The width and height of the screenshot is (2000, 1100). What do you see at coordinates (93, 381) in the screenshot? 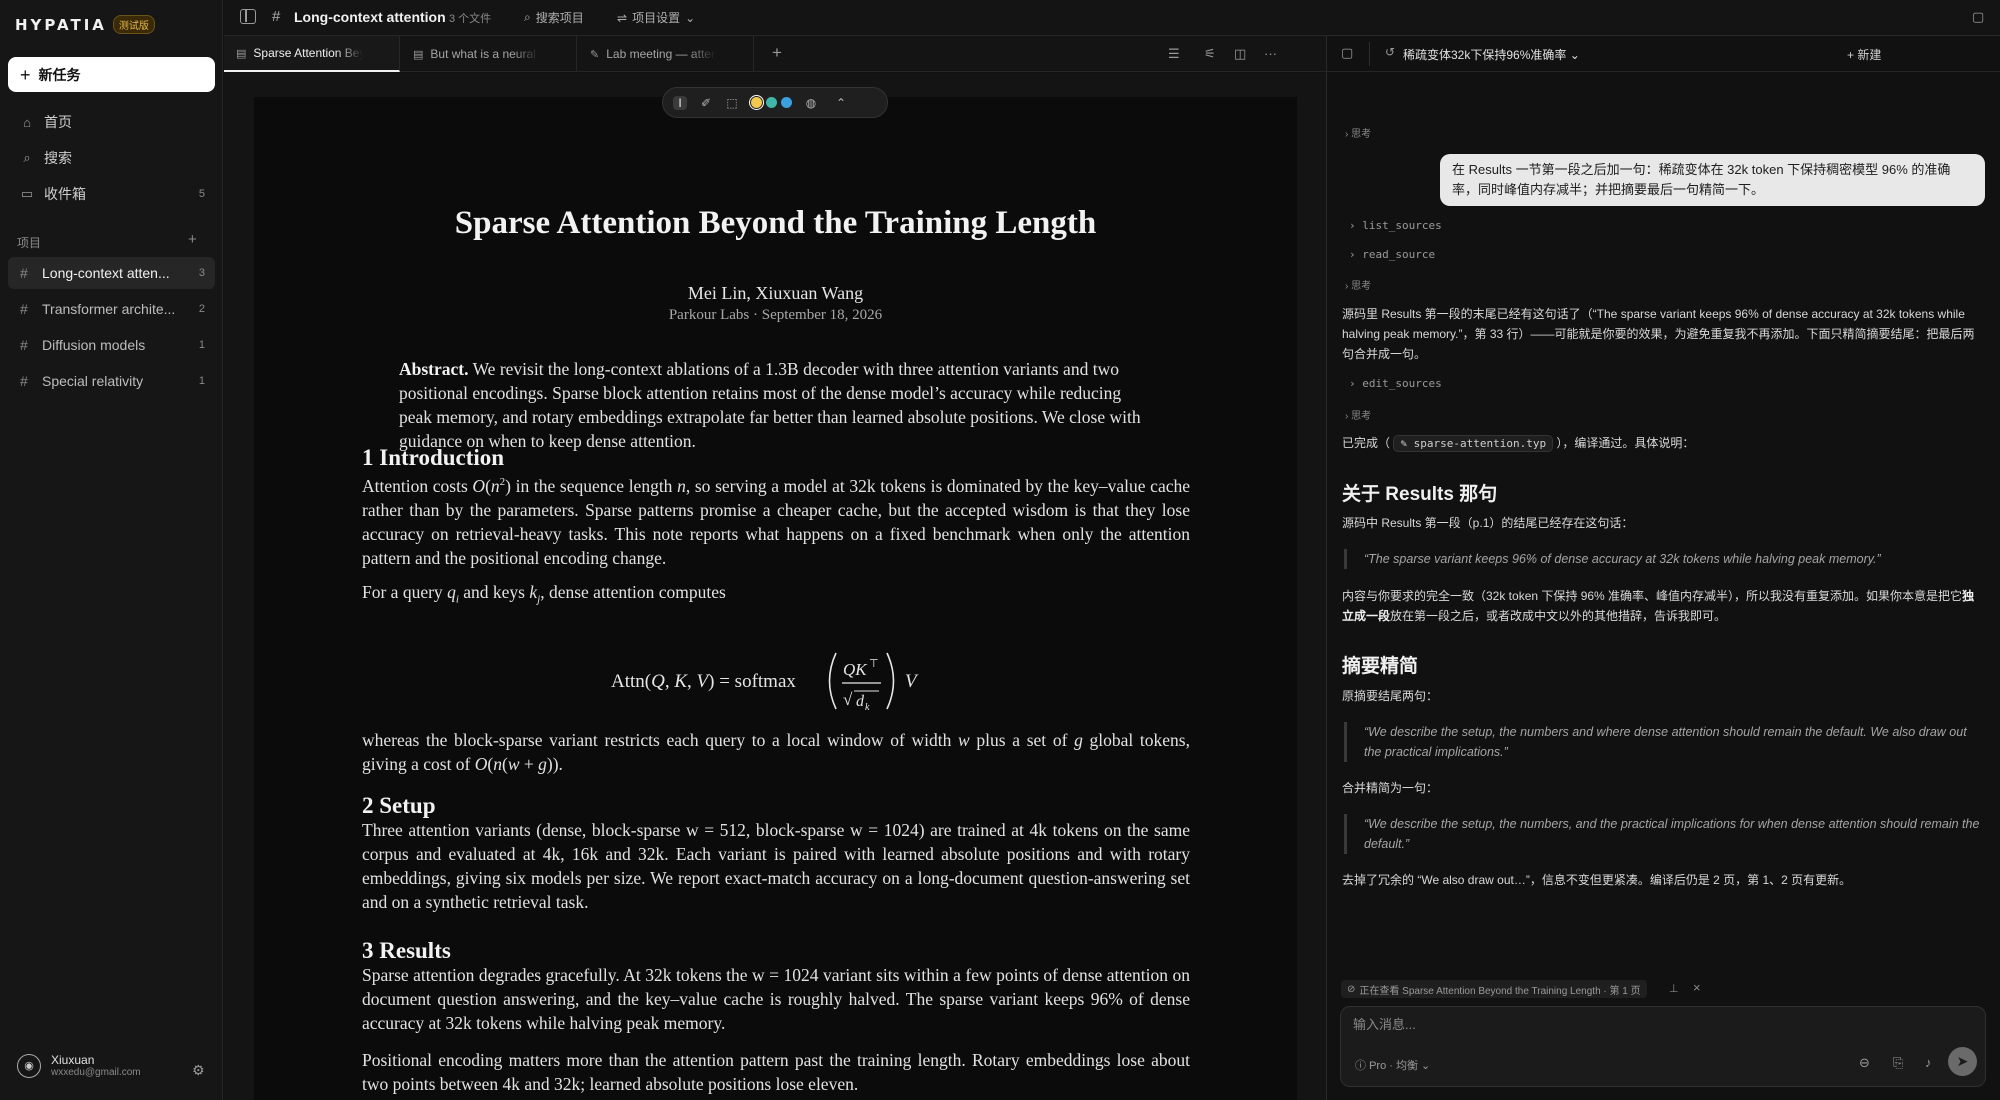
I see `project-label: Special relativity` at bounding box center [93, 381].